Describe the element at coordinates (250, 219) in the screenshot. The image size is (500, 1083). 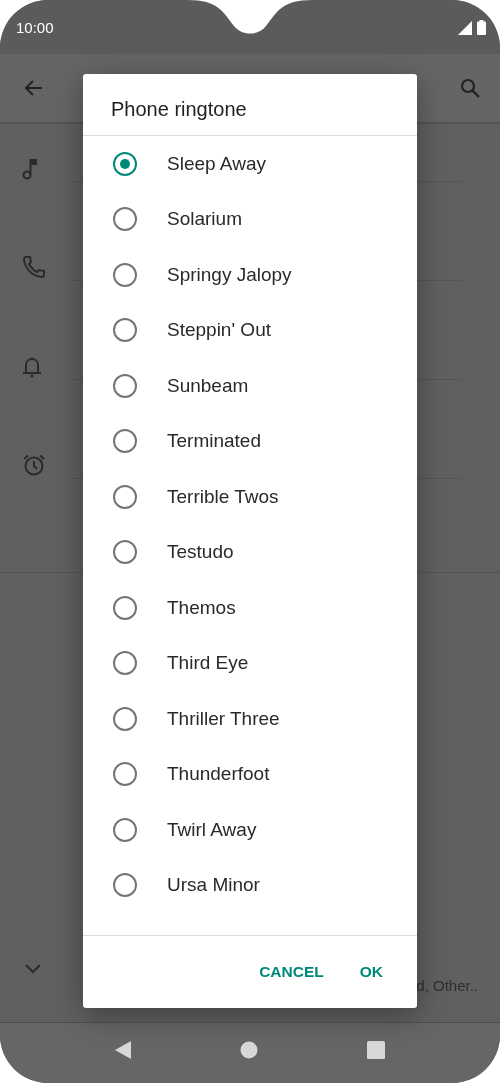
I see `ringtone-option: Solarium` at that location.